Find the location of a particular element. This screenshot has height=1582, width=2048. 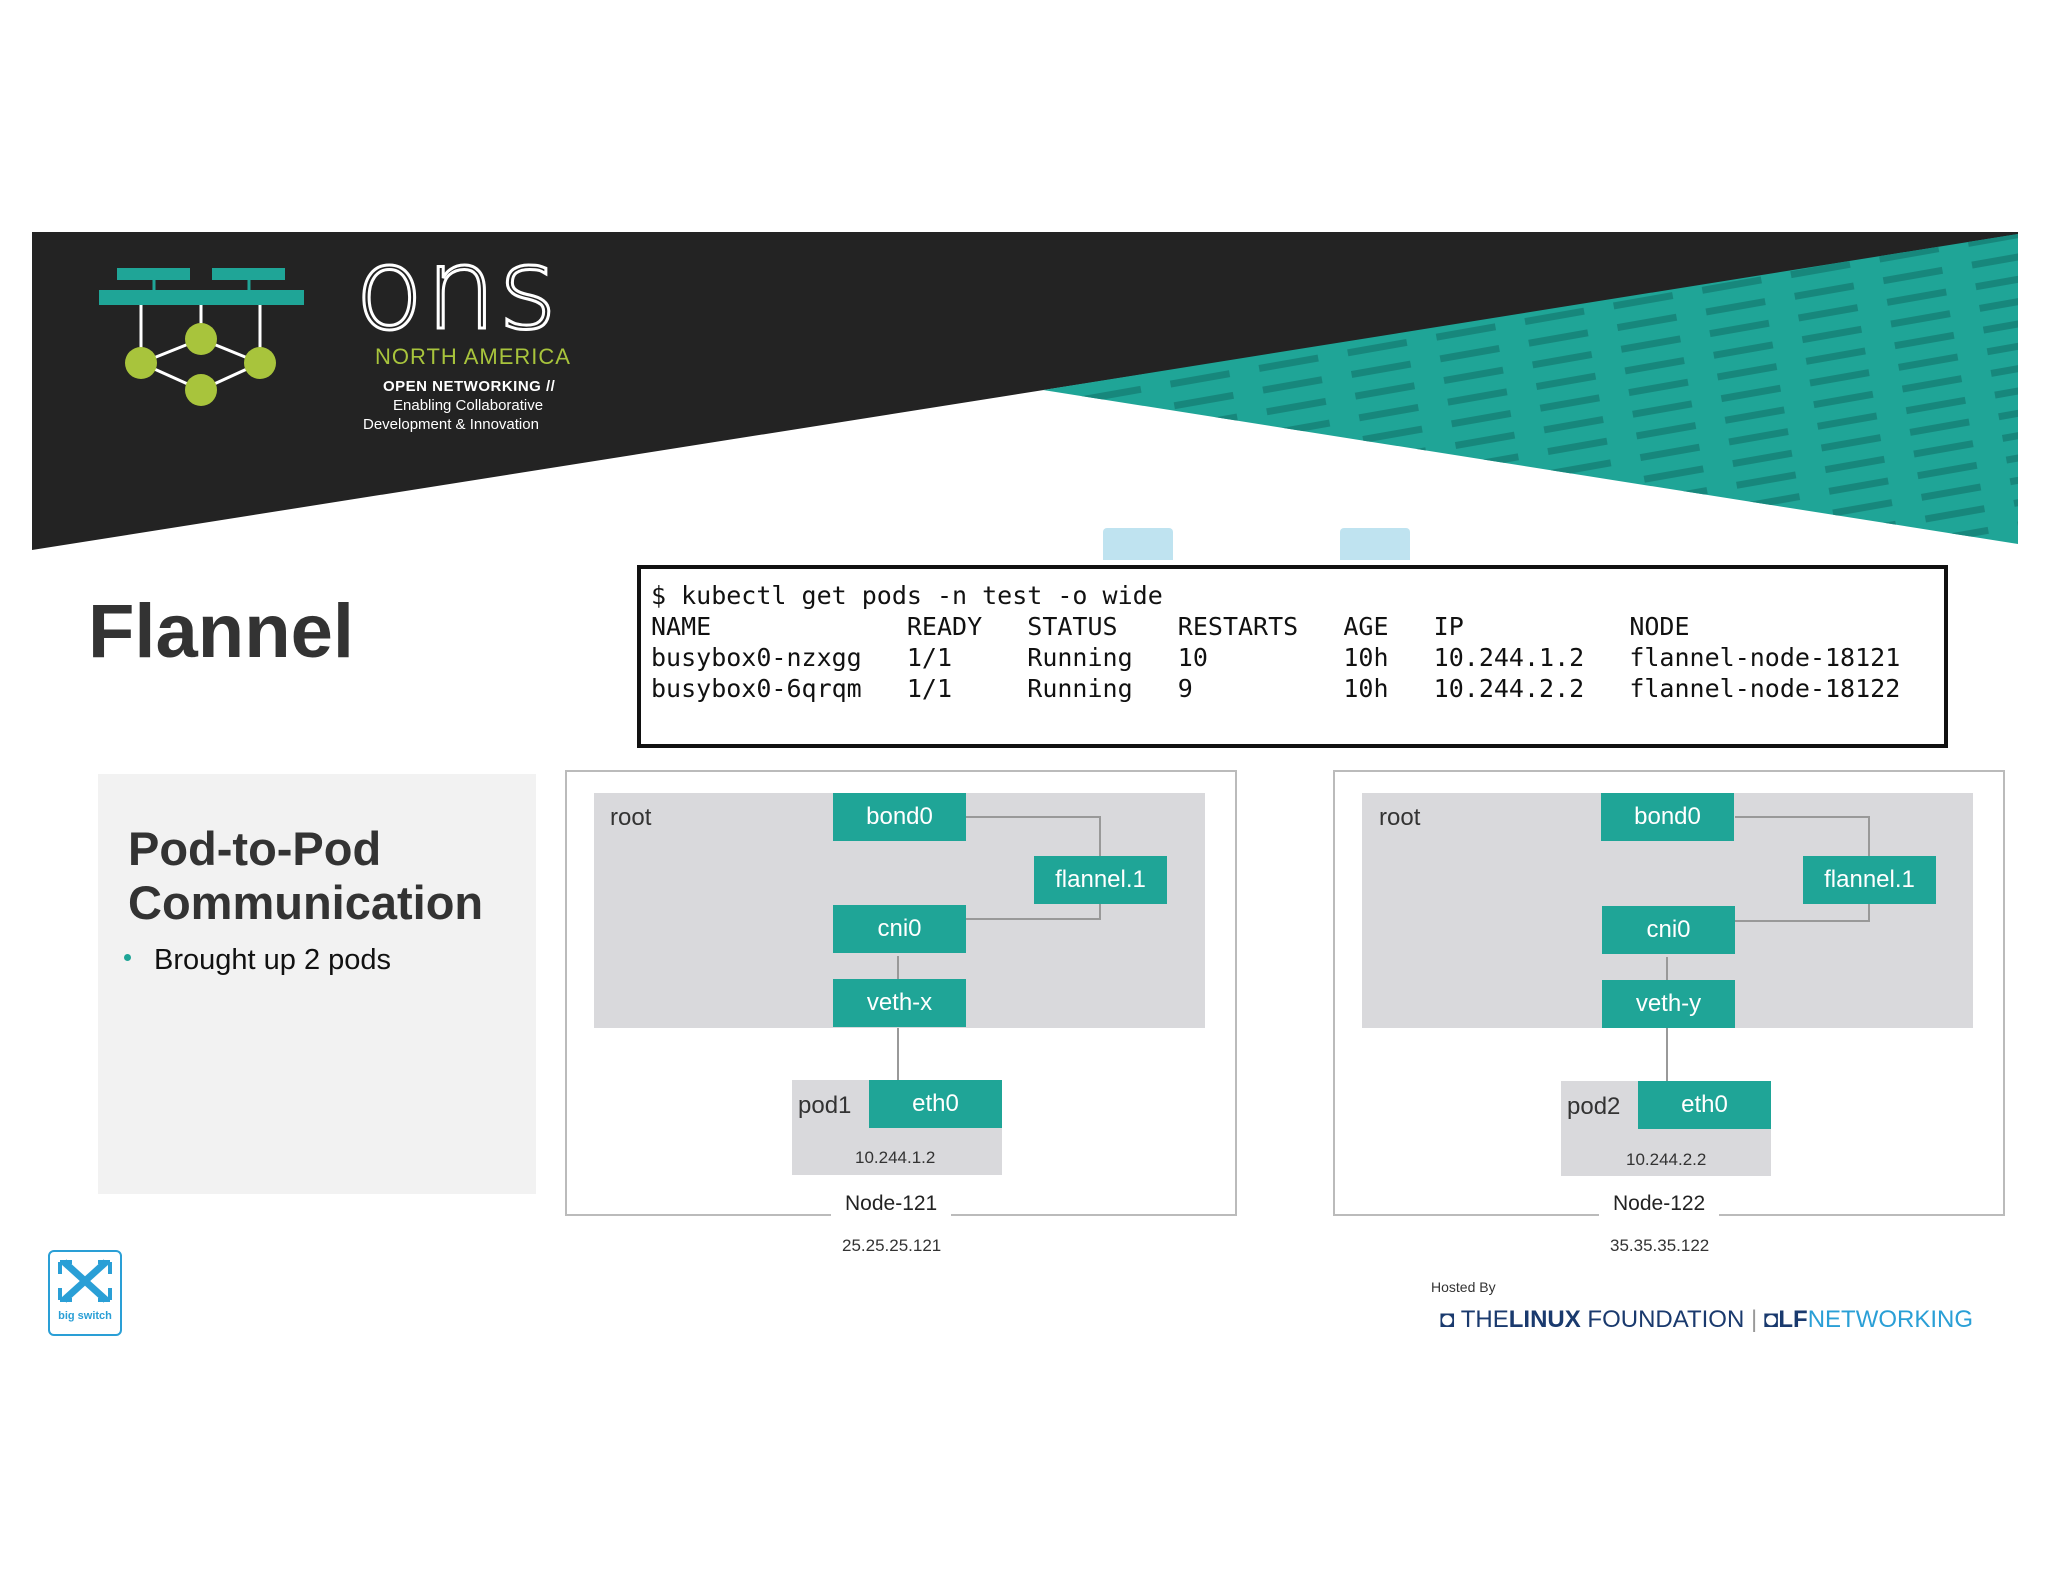

node-ip: 35.35.35.122 is located at coordinates (1660, 1245).